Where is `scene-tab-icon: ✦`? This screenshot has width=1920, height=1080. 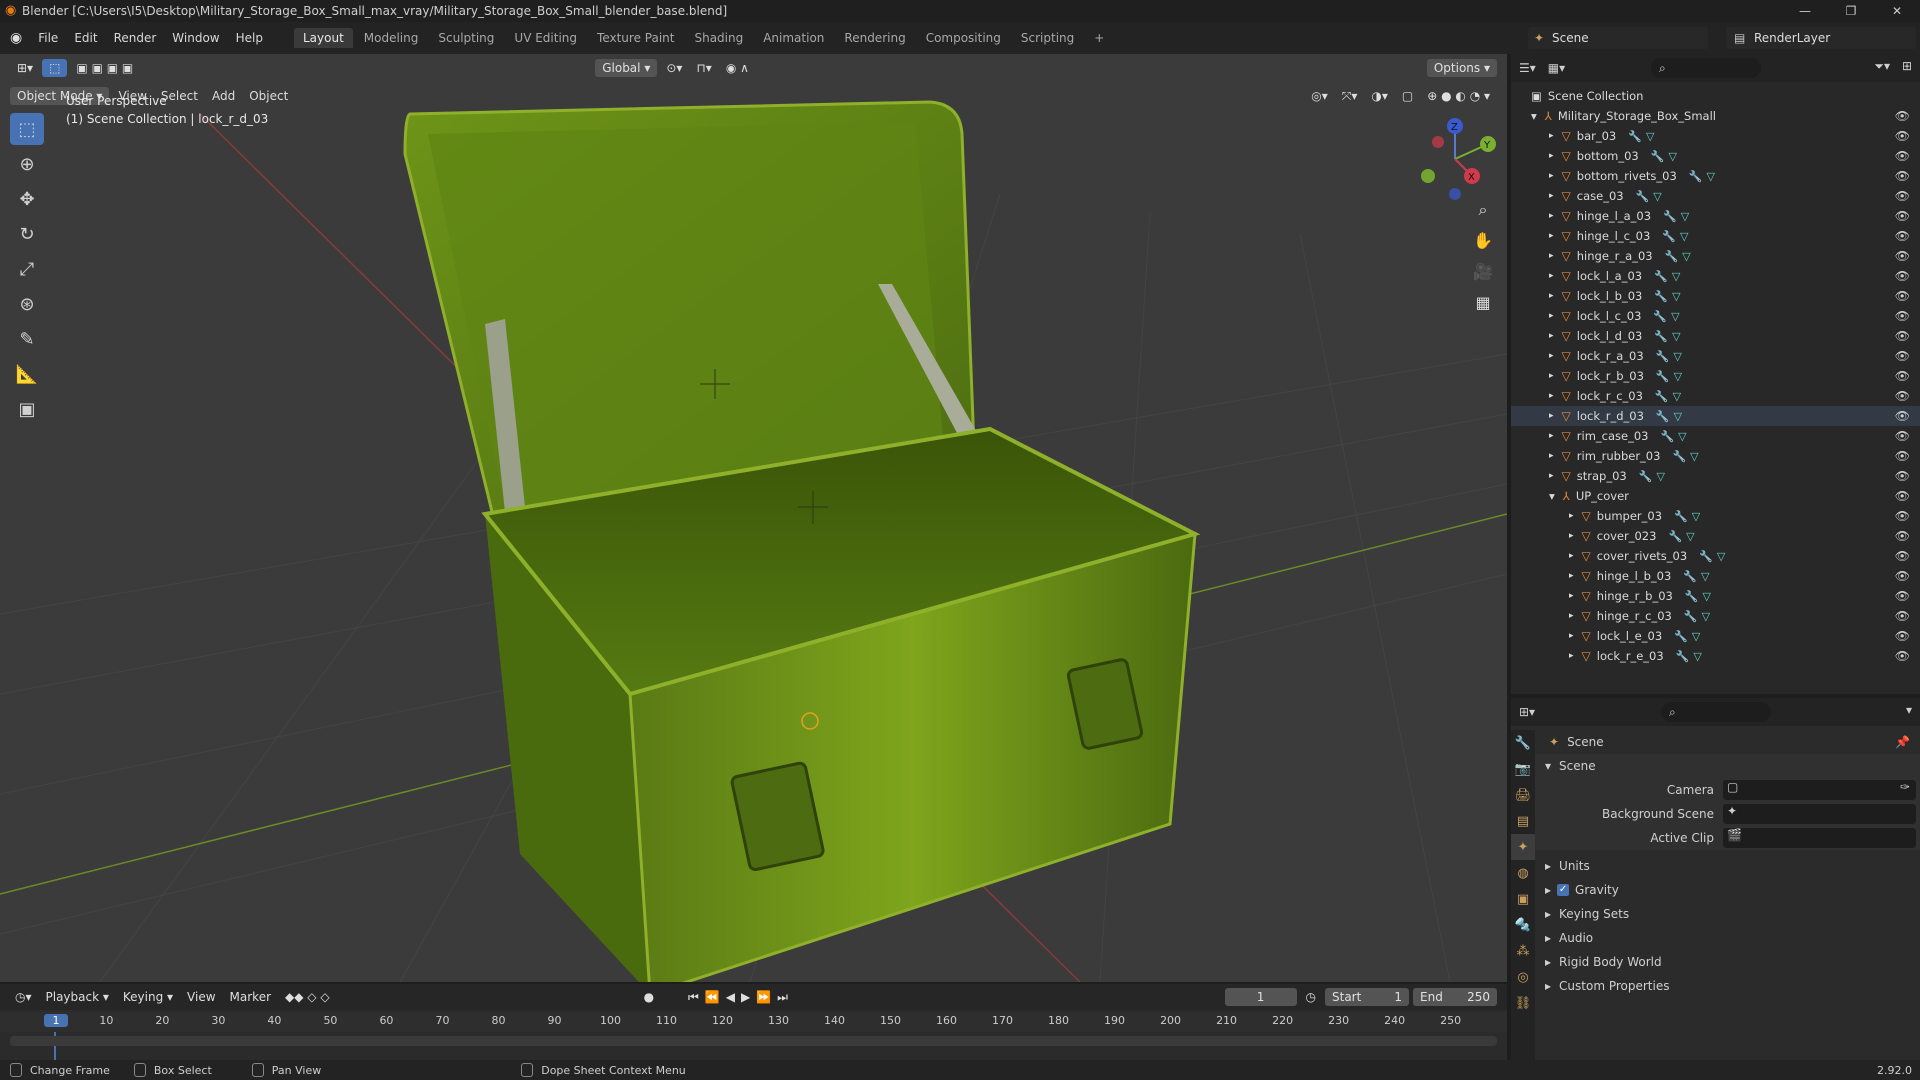
scene-tab-icon: ✦ is located at coordinates (1523, 847).